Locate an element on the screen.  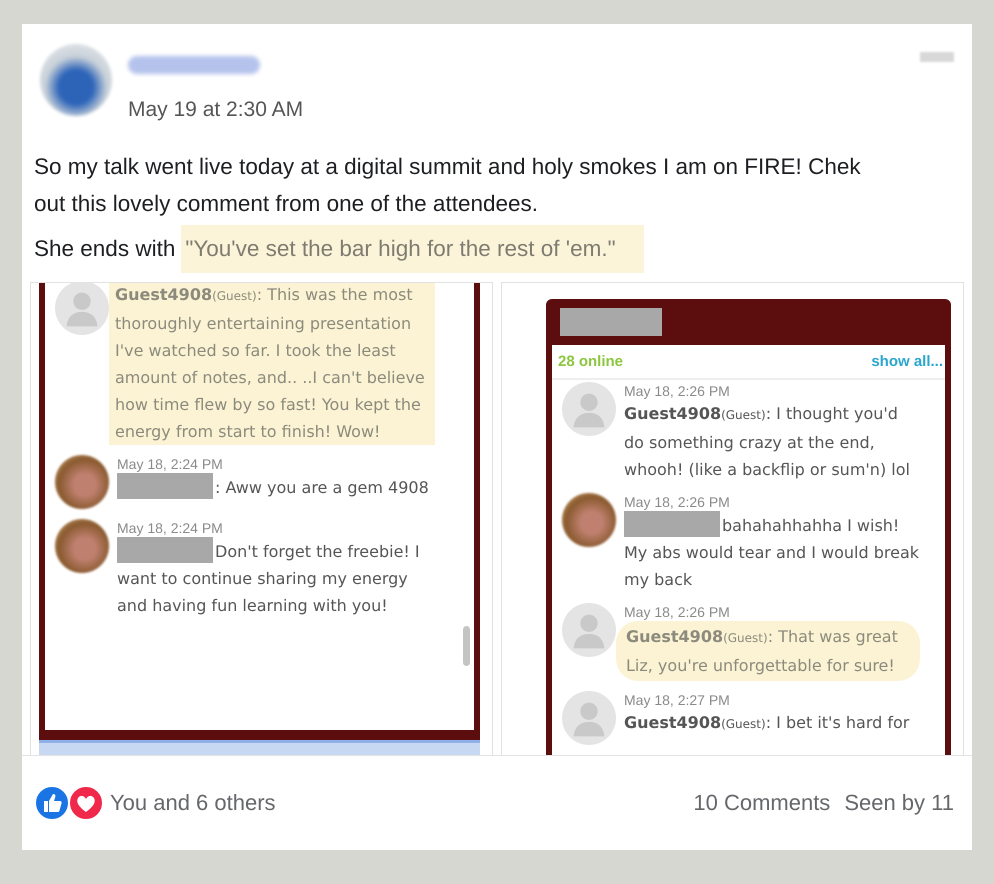
online-count: 28 online is located at coordinates (591, 361).